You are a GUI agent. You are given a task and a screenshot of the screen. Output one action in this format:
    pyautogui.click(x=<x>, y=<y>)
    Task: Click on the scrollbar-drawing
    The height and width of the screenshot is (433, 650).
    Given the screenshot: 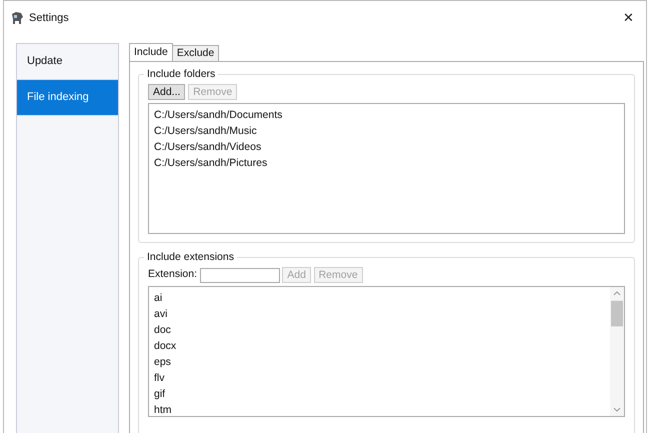 What is the action you would take?
    pyautogui.click(x=617, y=351)
    